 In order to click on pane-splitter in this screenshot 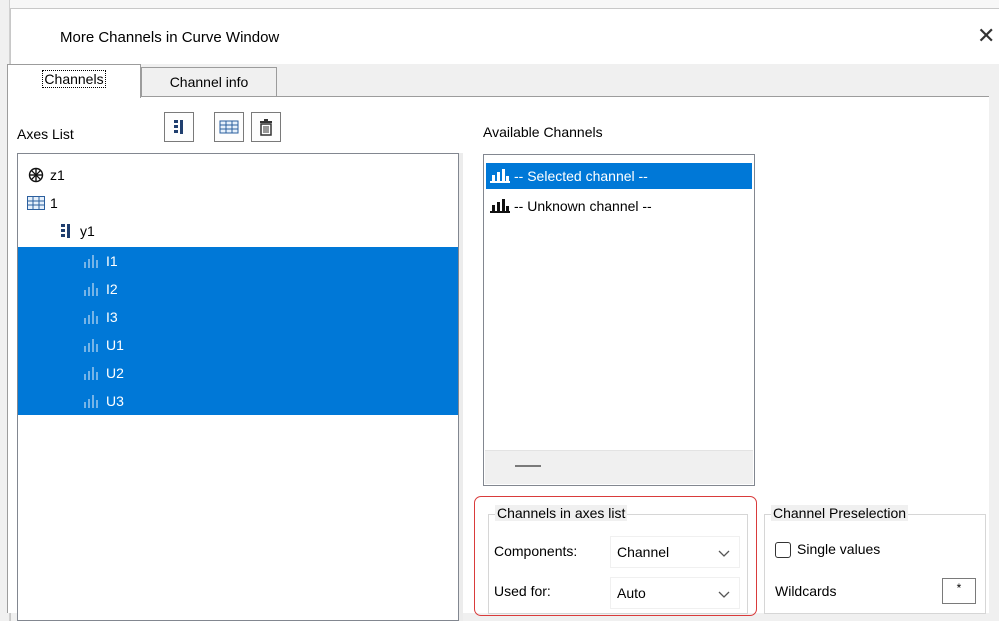, I will do `click(461, 387)`.